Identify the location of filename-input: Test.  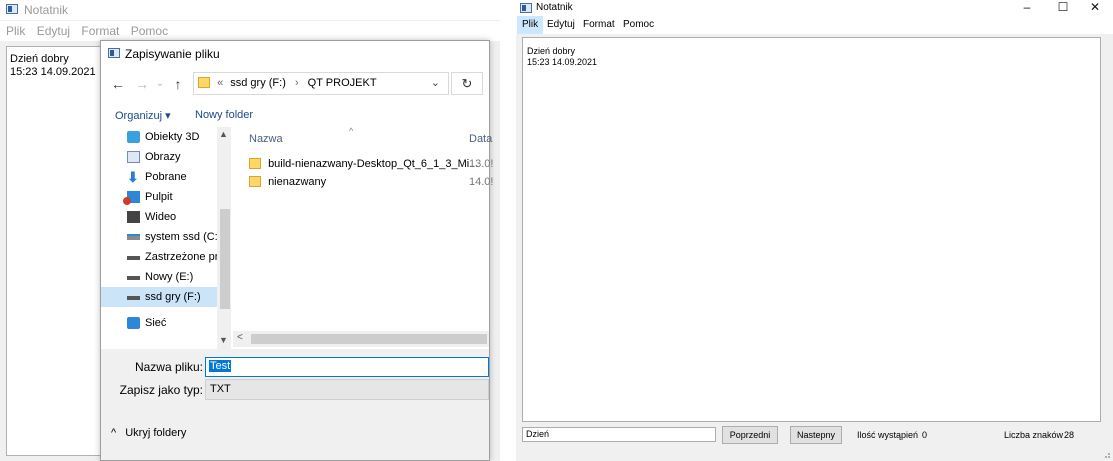
(347, 367).